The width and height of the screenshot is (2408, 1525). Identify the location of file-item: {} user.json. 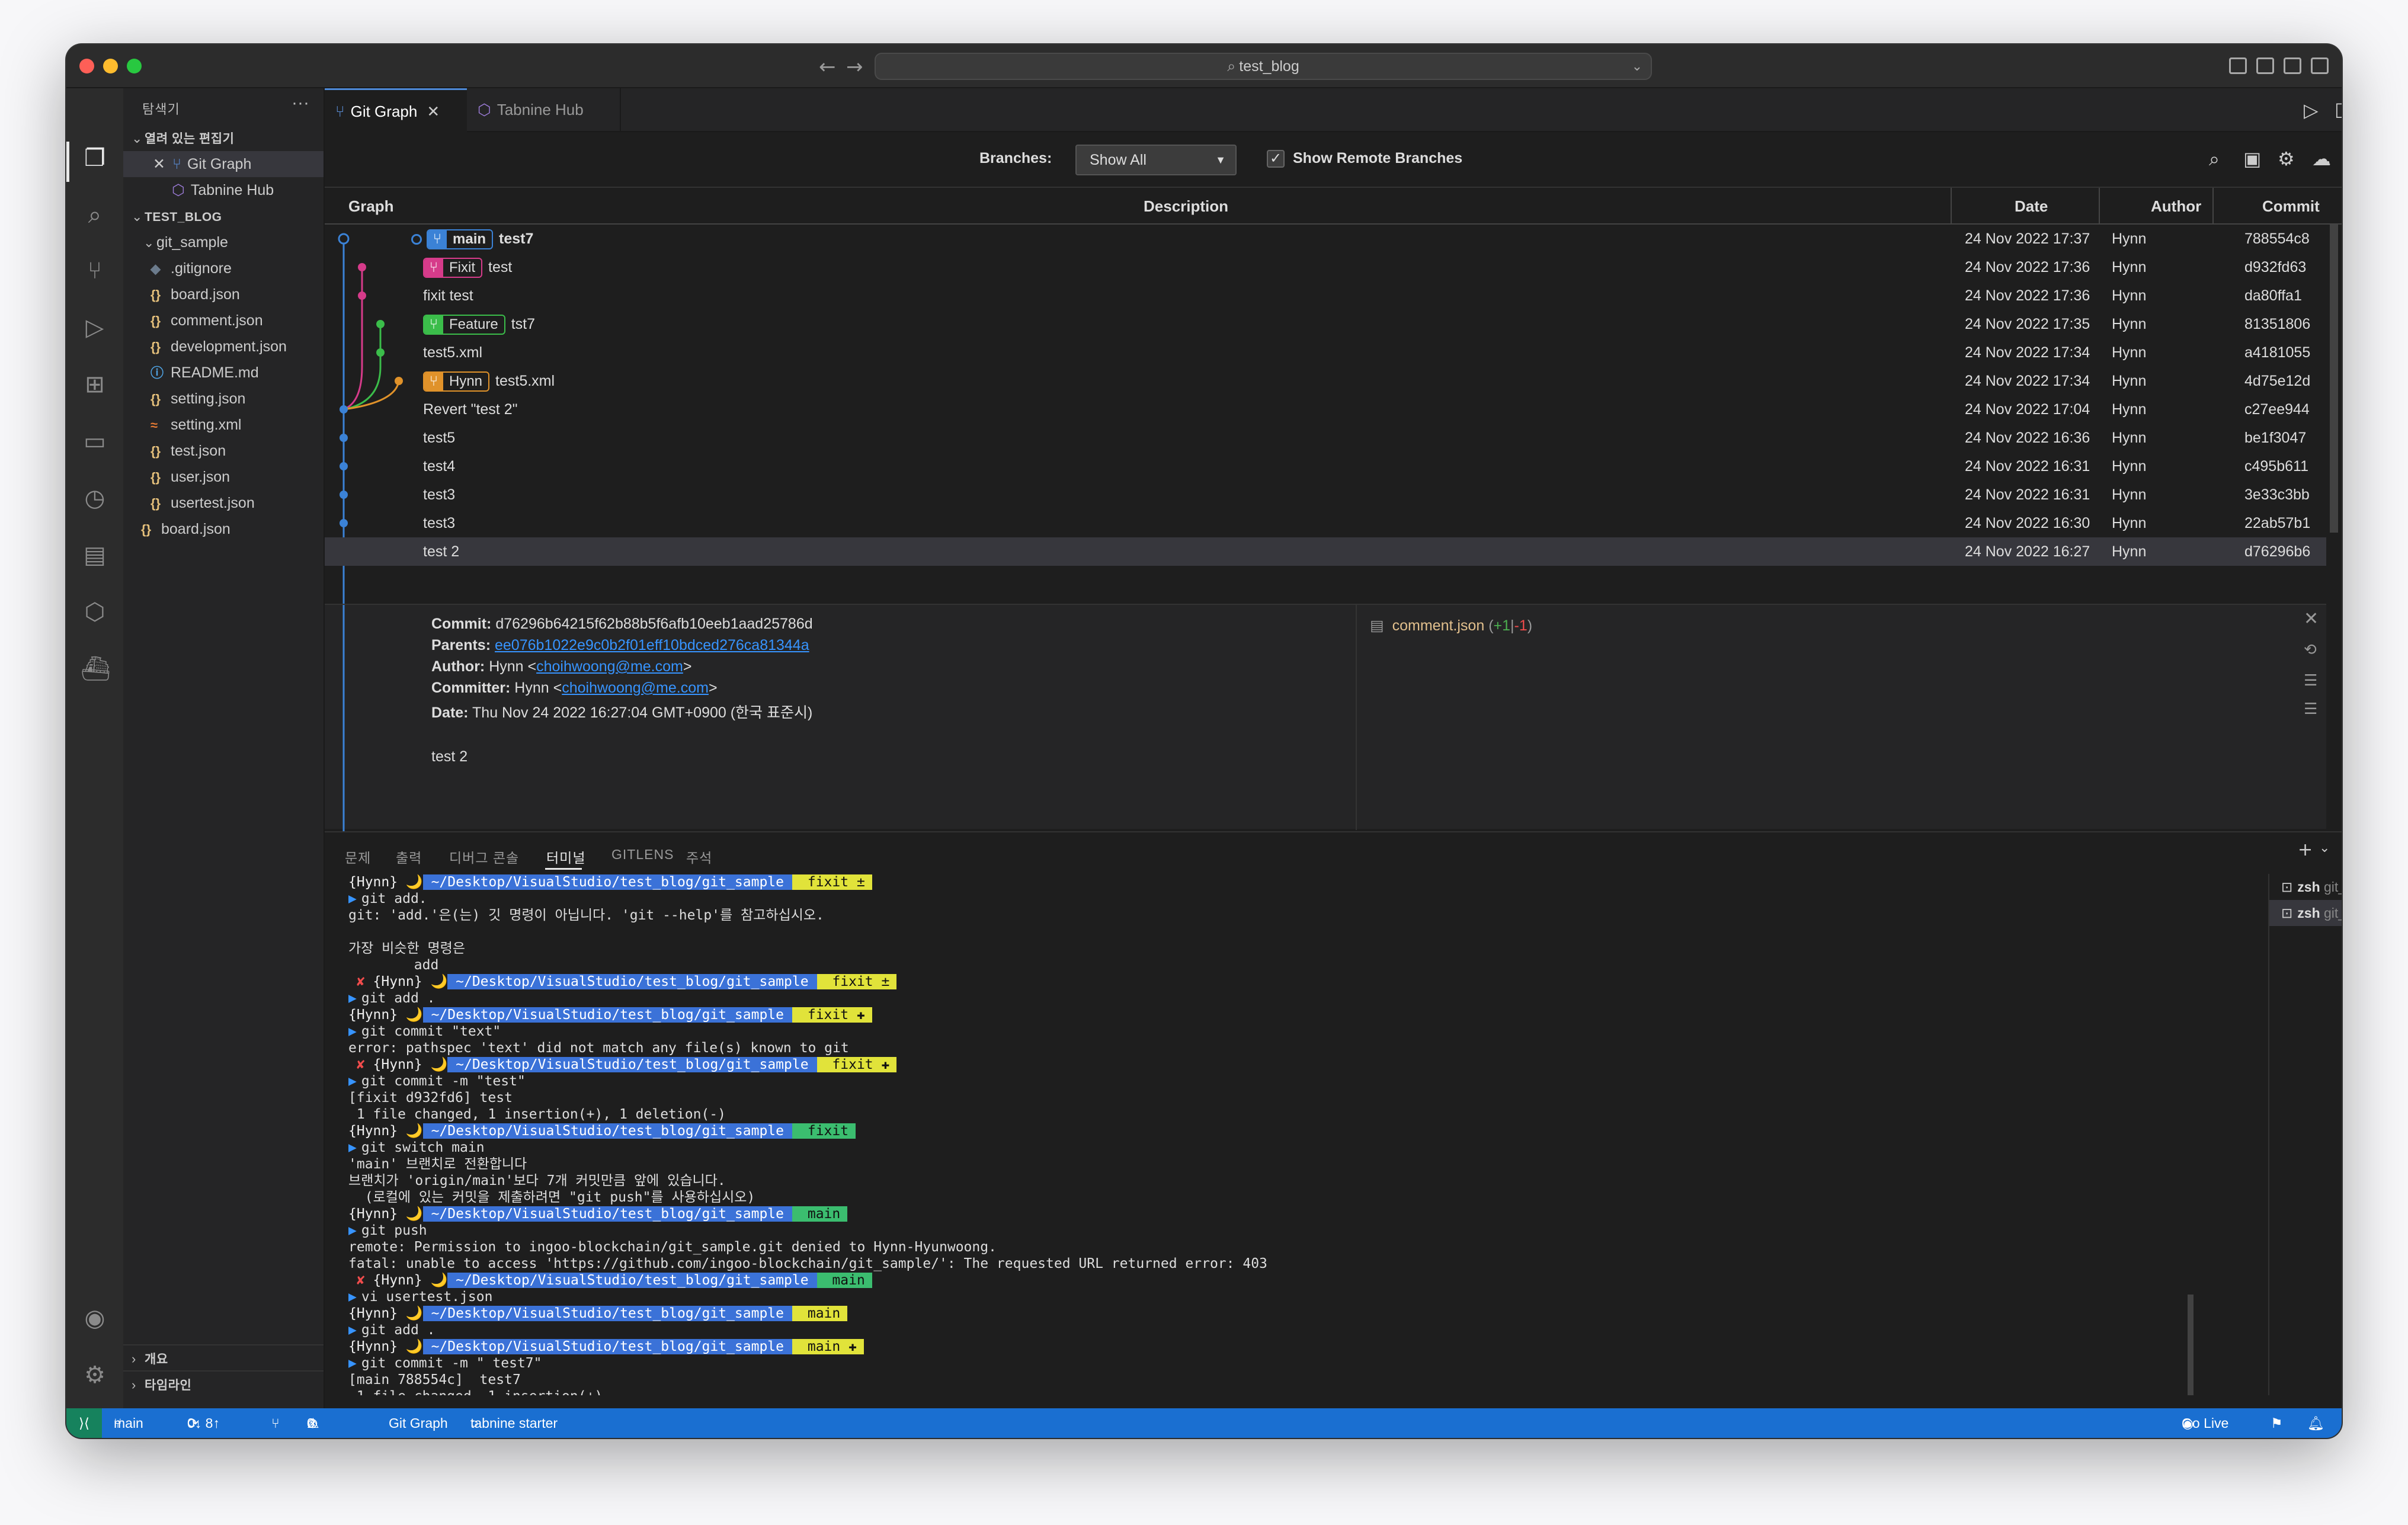
(223, 477).